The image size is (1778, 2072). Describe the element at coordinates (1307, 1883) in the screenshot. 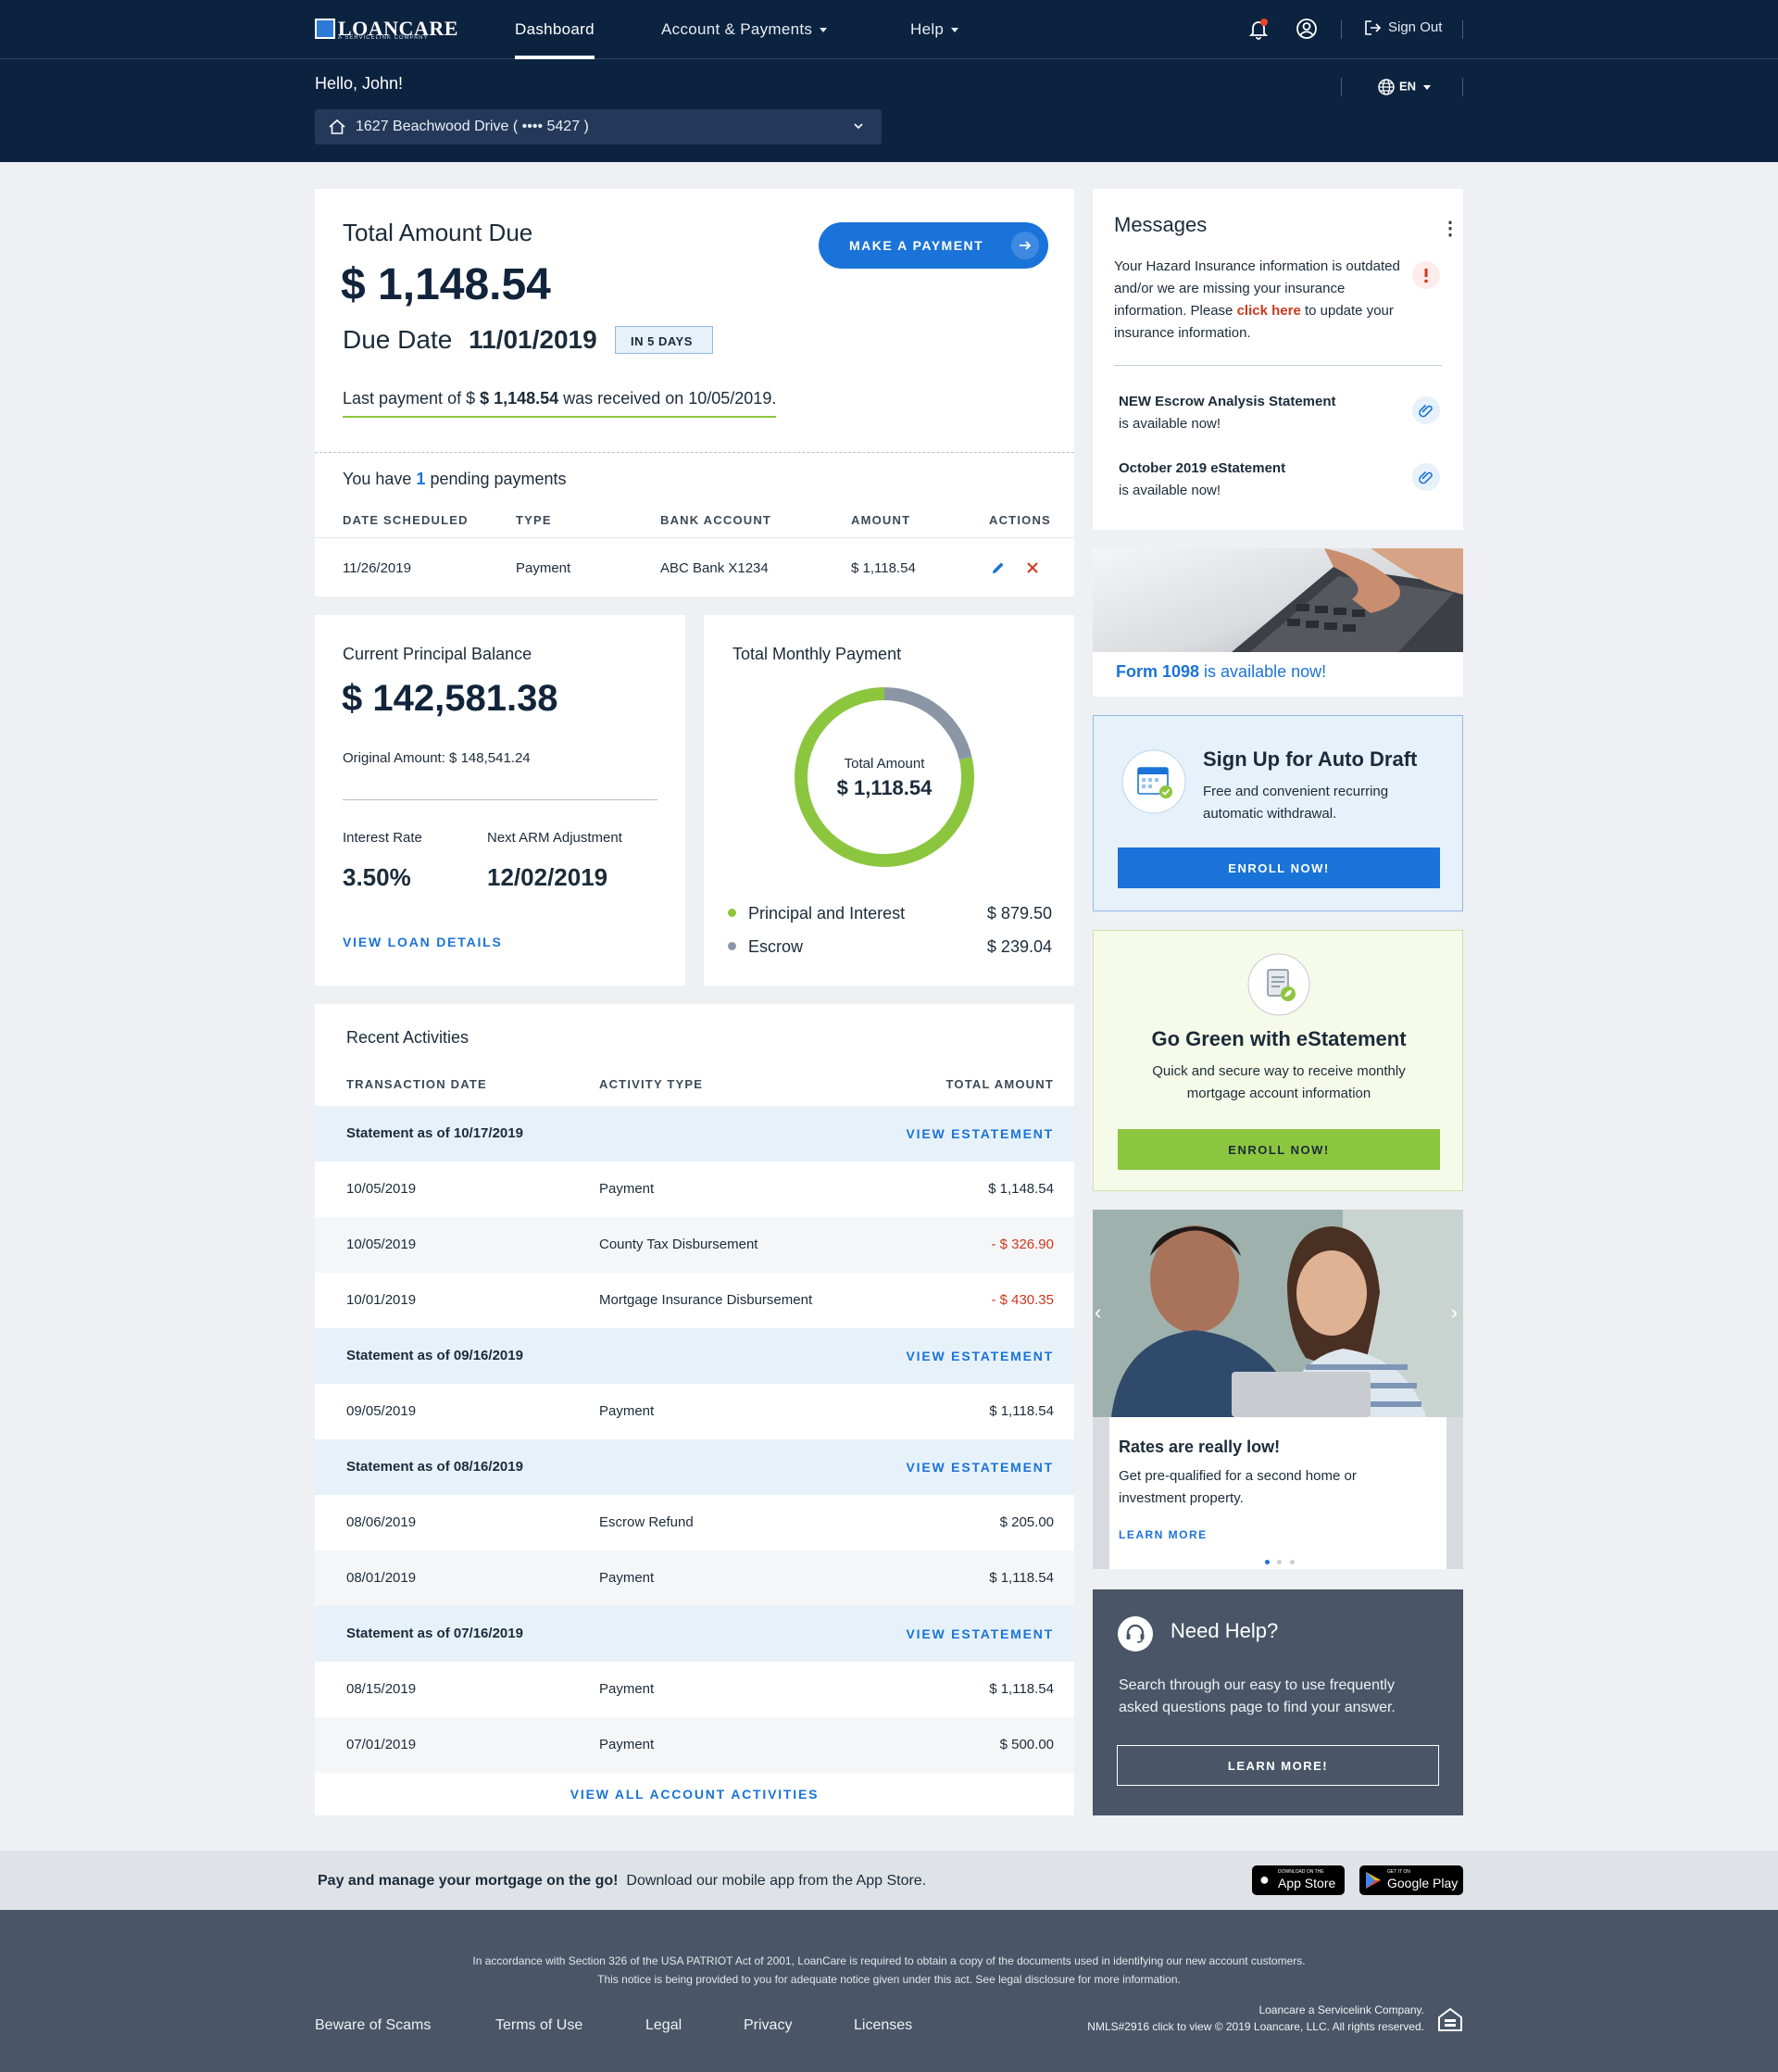

I see `app-store-label: App Store` at that location.